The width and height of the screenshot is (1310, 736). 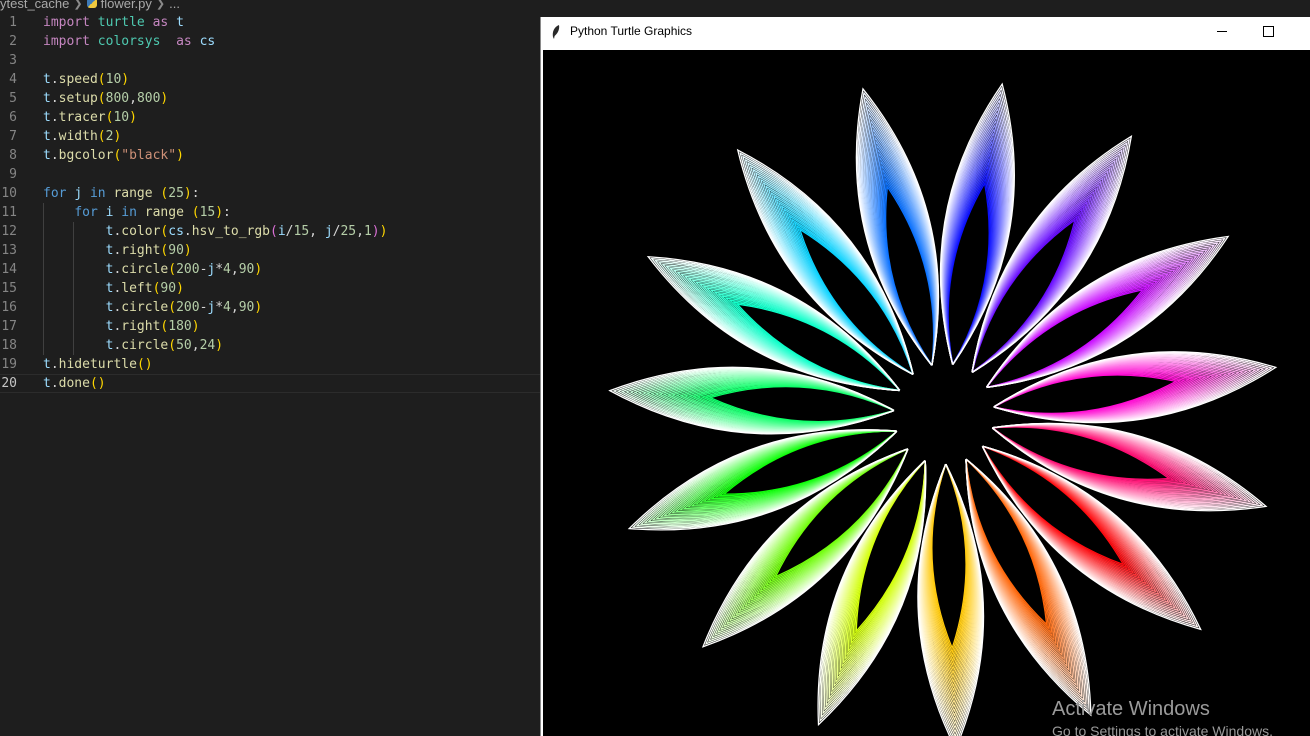 What do you see at coordinates (270, 288) in the screenshot?
I see `code-line: 15 t.left(90)` at bounding box center [270, 288].